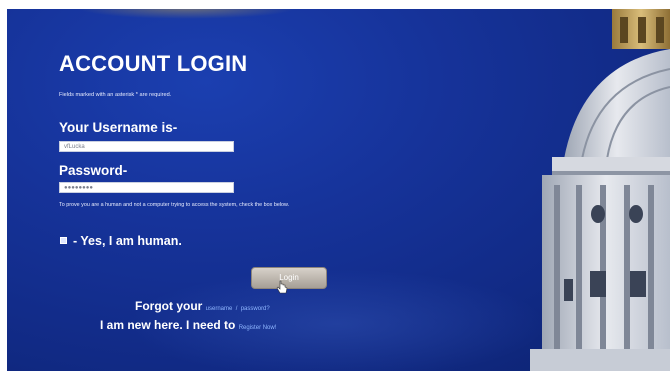 This screenshot has width=670, height=371. What do you see at coordinates (258, 328) in the screenshot?
I see `register-link: Register Now!` at bounding box center [258, 328].